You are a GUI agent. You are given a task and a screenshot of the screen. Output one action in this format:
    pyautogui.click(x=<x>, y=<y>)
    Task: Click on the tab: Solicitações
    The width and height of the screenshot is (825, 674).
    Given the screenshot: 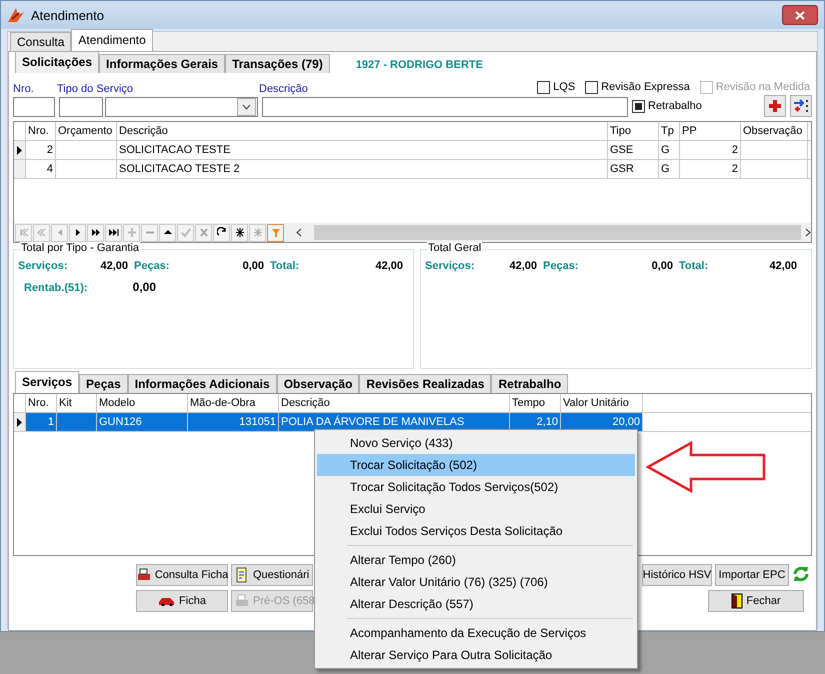 What is the action you would take?
    pyautogui.click(x=57, y=62)
    